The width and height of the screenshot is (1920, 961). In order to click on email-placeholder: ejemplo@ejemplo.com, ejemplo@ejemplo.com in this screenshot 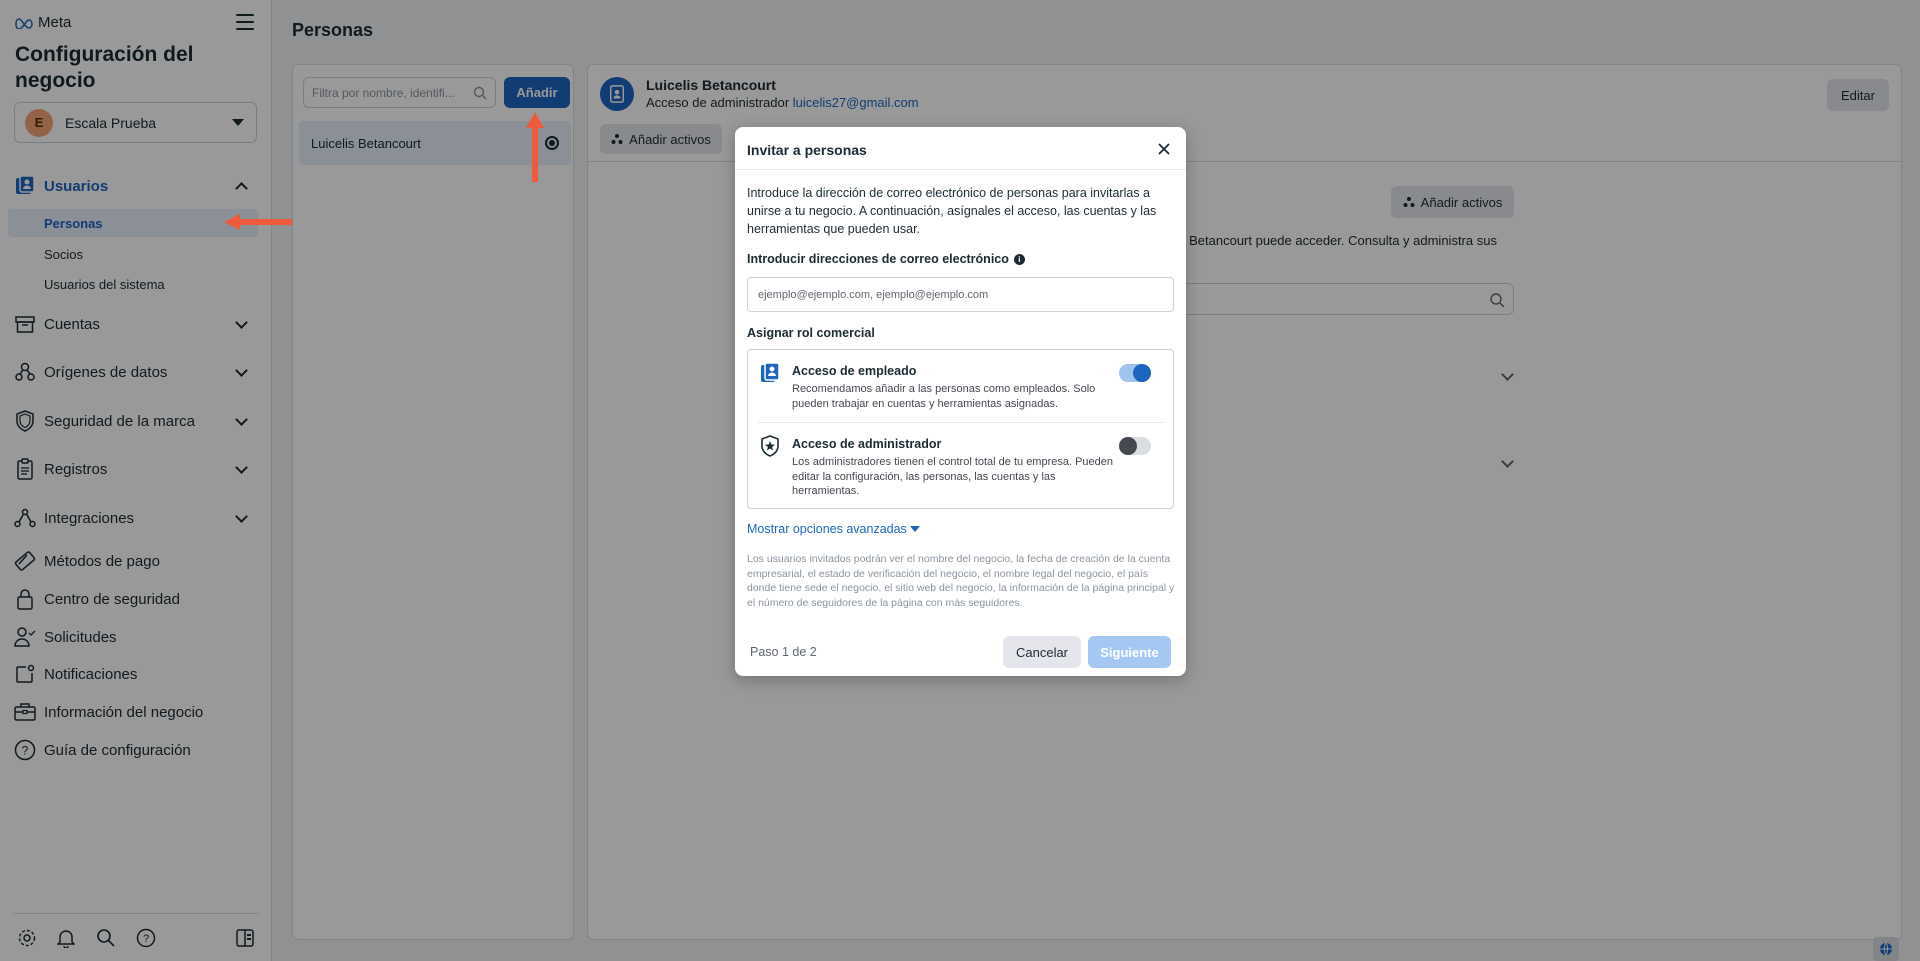, I will do `click(873, 294)`.